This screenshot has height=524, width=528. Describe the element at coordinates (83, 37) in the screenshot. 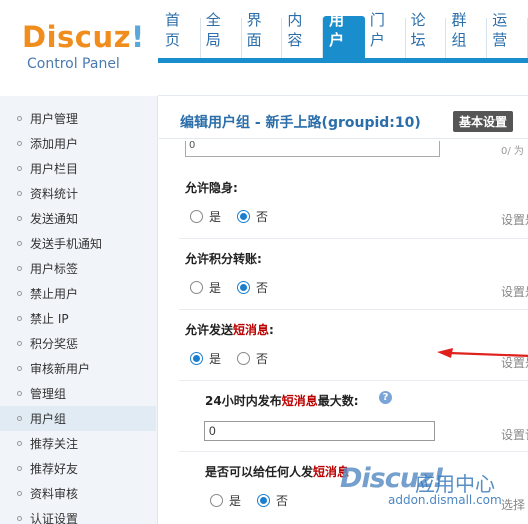

I see `logo-wordmark: Discuz!` at that location.